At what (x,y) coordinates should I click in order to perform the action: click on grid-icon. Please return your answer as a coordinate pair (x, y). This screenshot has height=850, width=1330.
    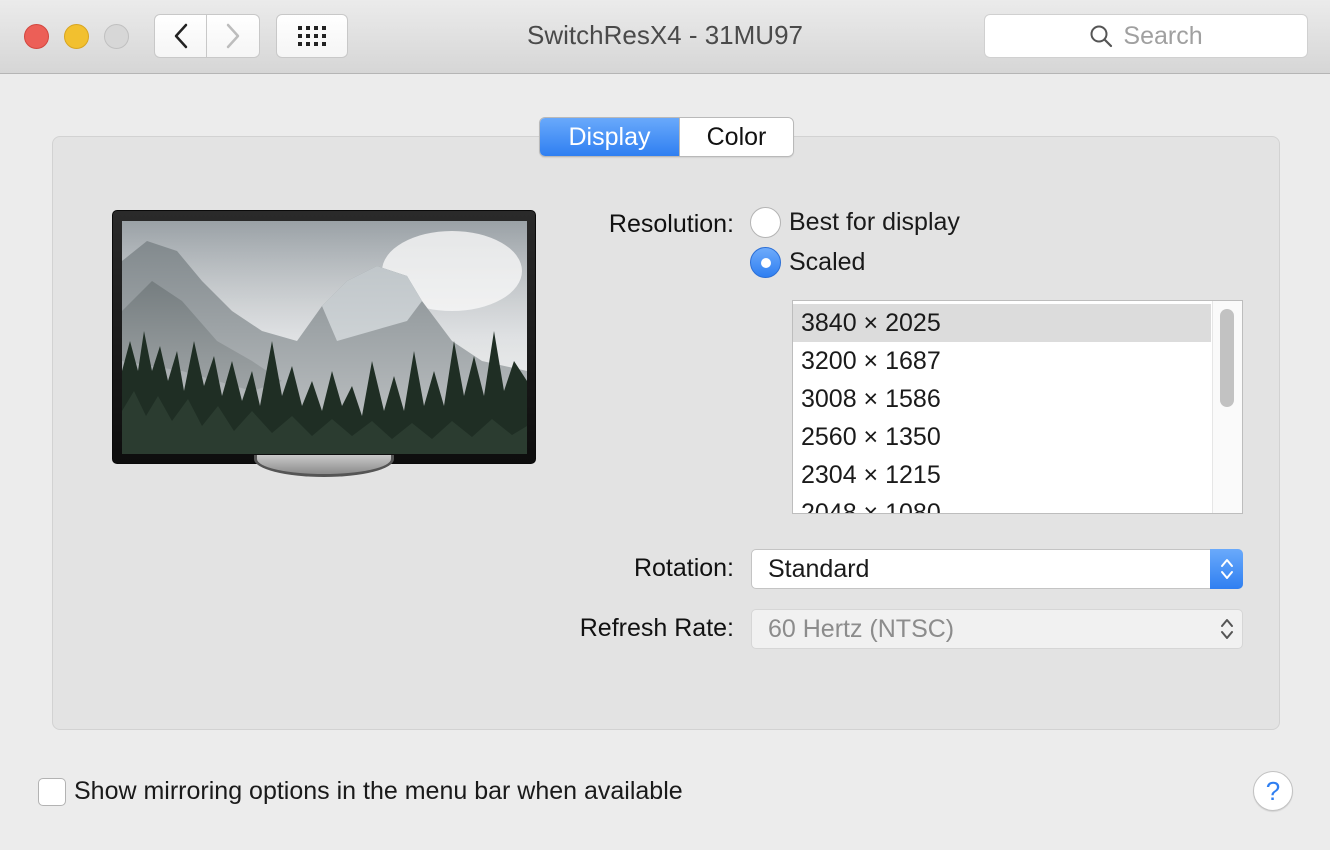
    Looking at the image, I should click on (312, 36).